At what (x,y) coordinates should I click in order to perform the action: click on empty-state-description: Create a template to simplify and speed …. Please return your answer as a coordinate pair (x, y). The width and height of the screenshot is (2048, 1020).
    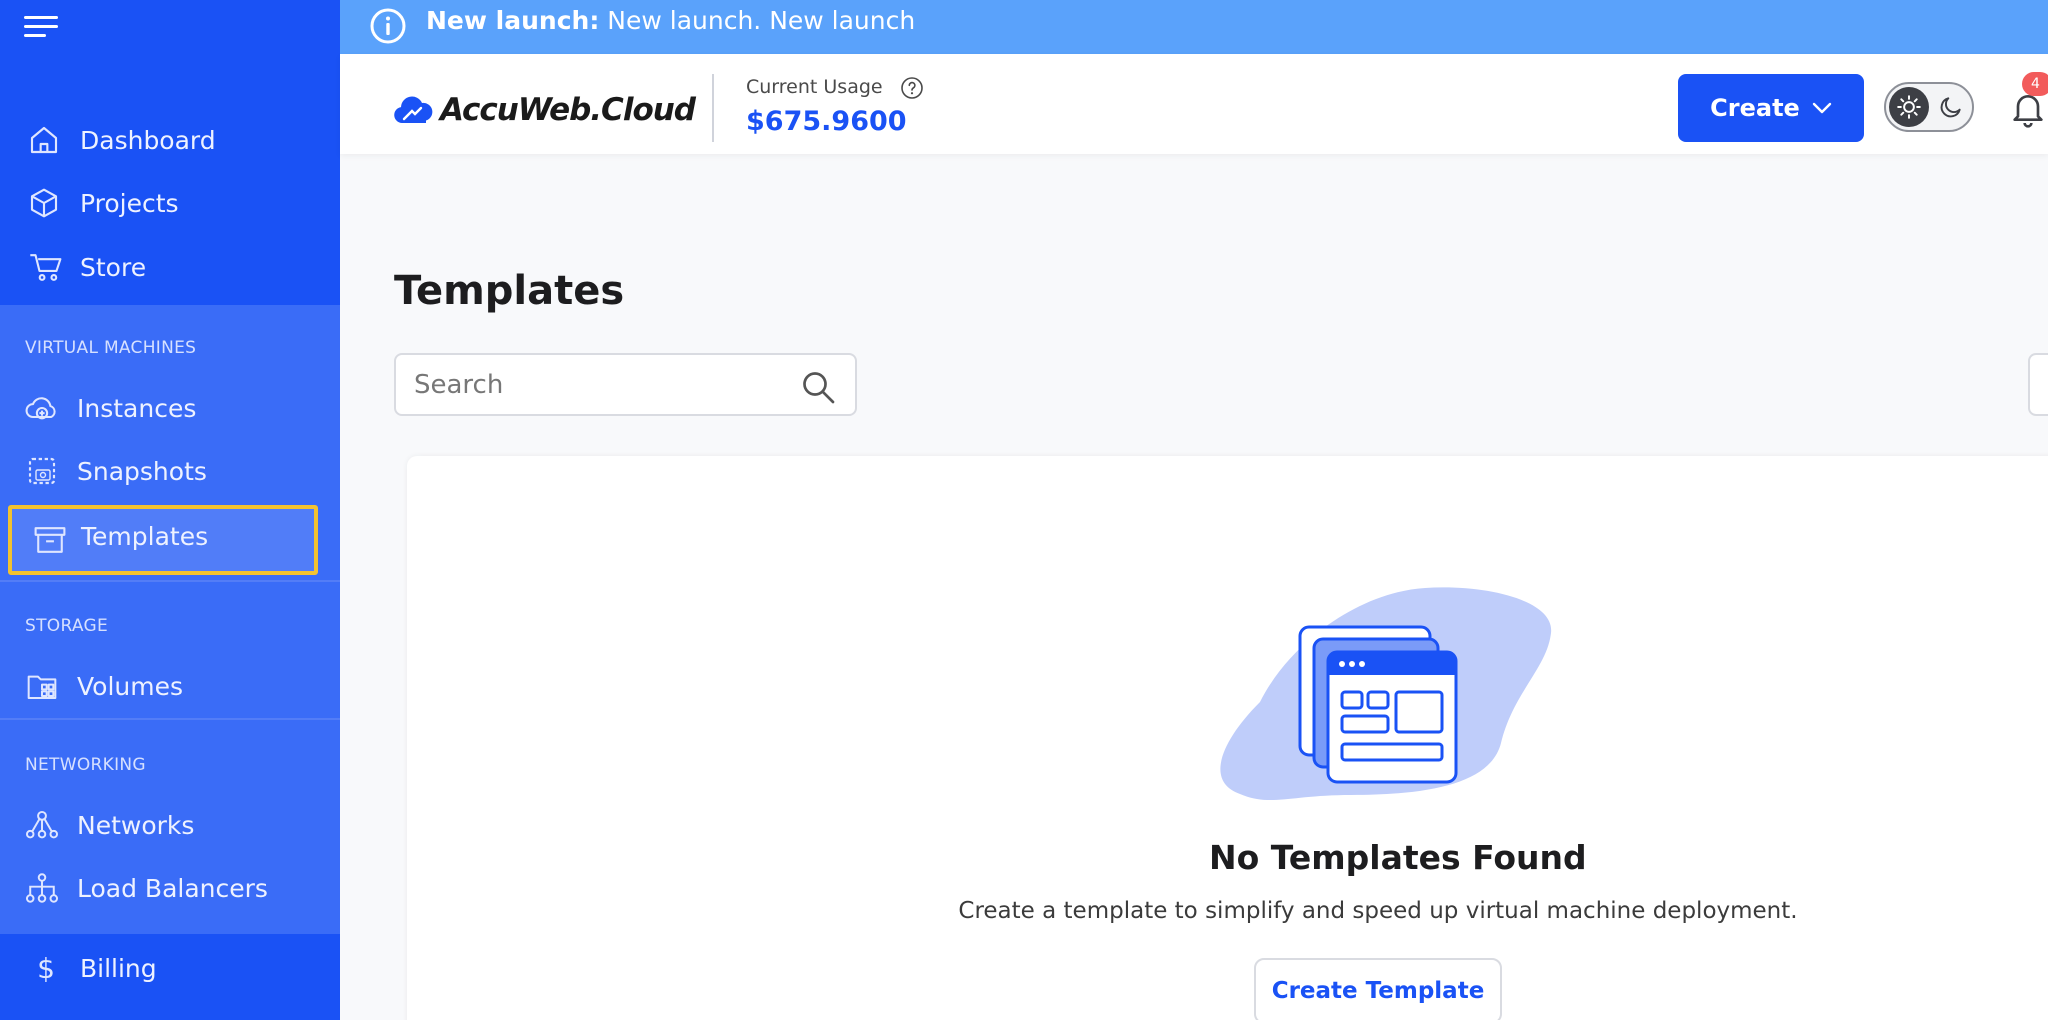
    Looking at the image, I should click on (1378, 911).